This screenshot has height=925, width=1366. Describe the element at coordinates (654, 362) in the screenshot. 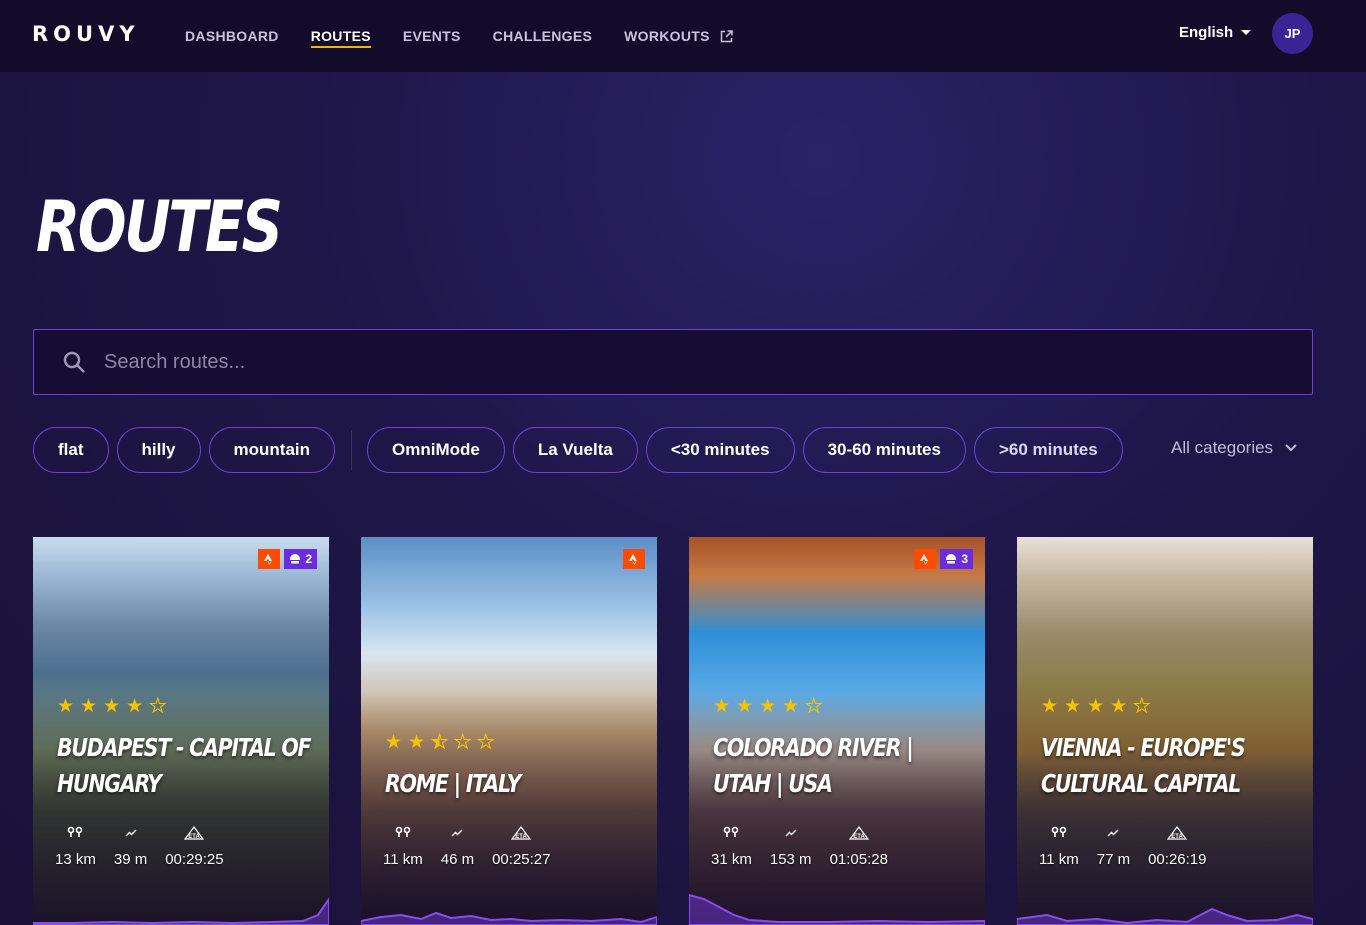

I see `search-input` at that location.